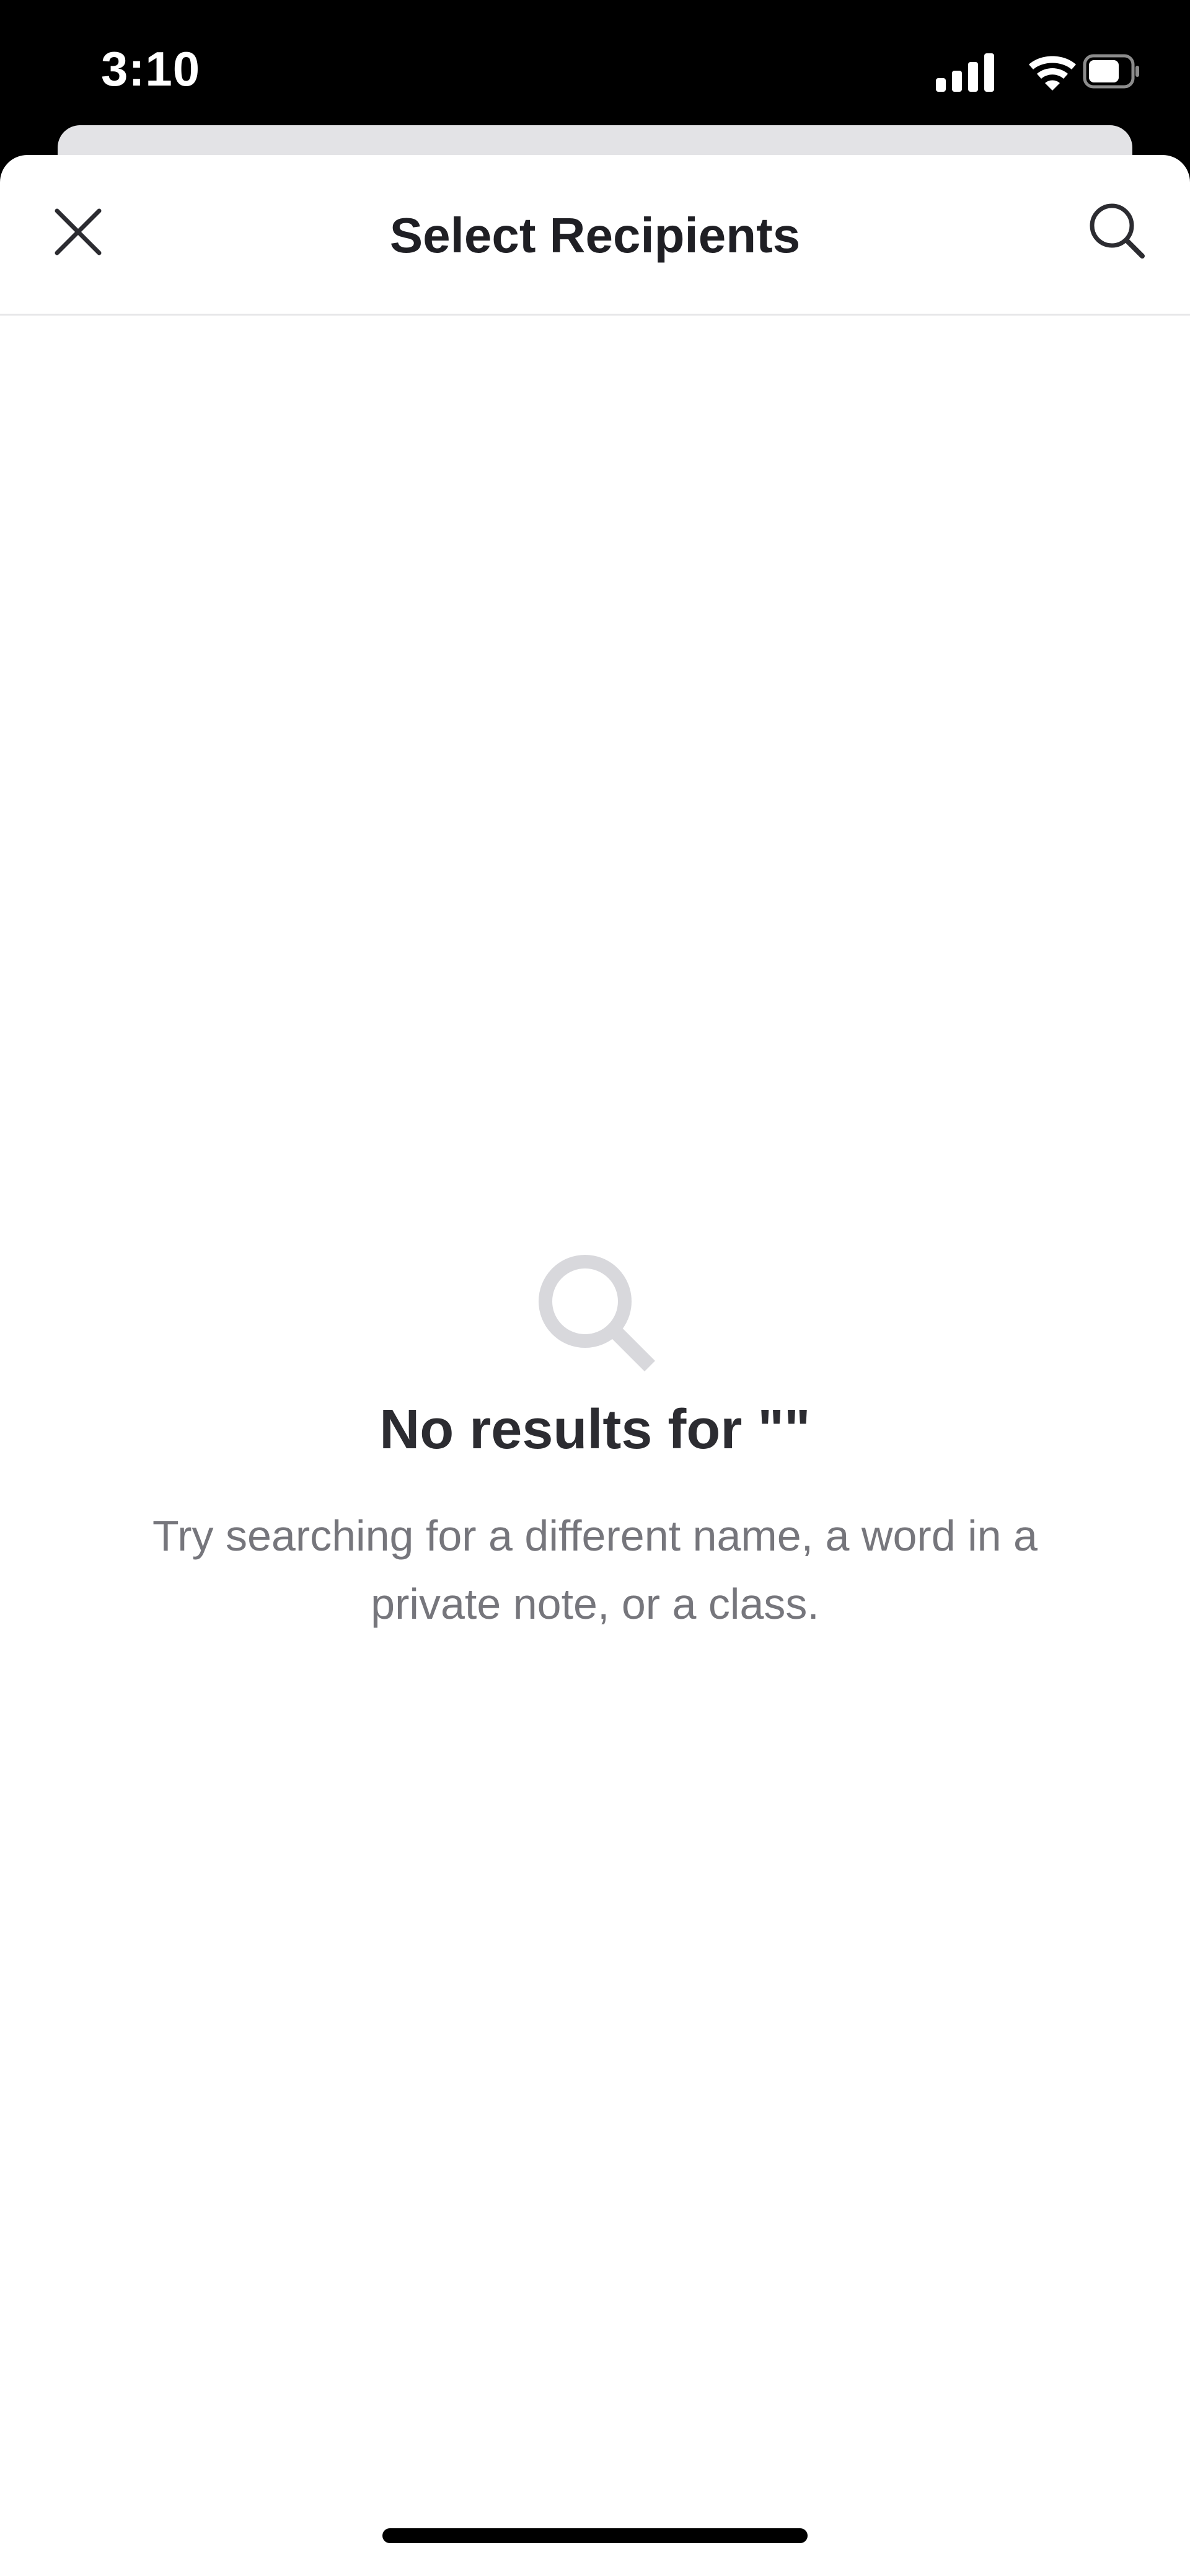  I want to click on page-title: Select Recipients, so click(595, 235).